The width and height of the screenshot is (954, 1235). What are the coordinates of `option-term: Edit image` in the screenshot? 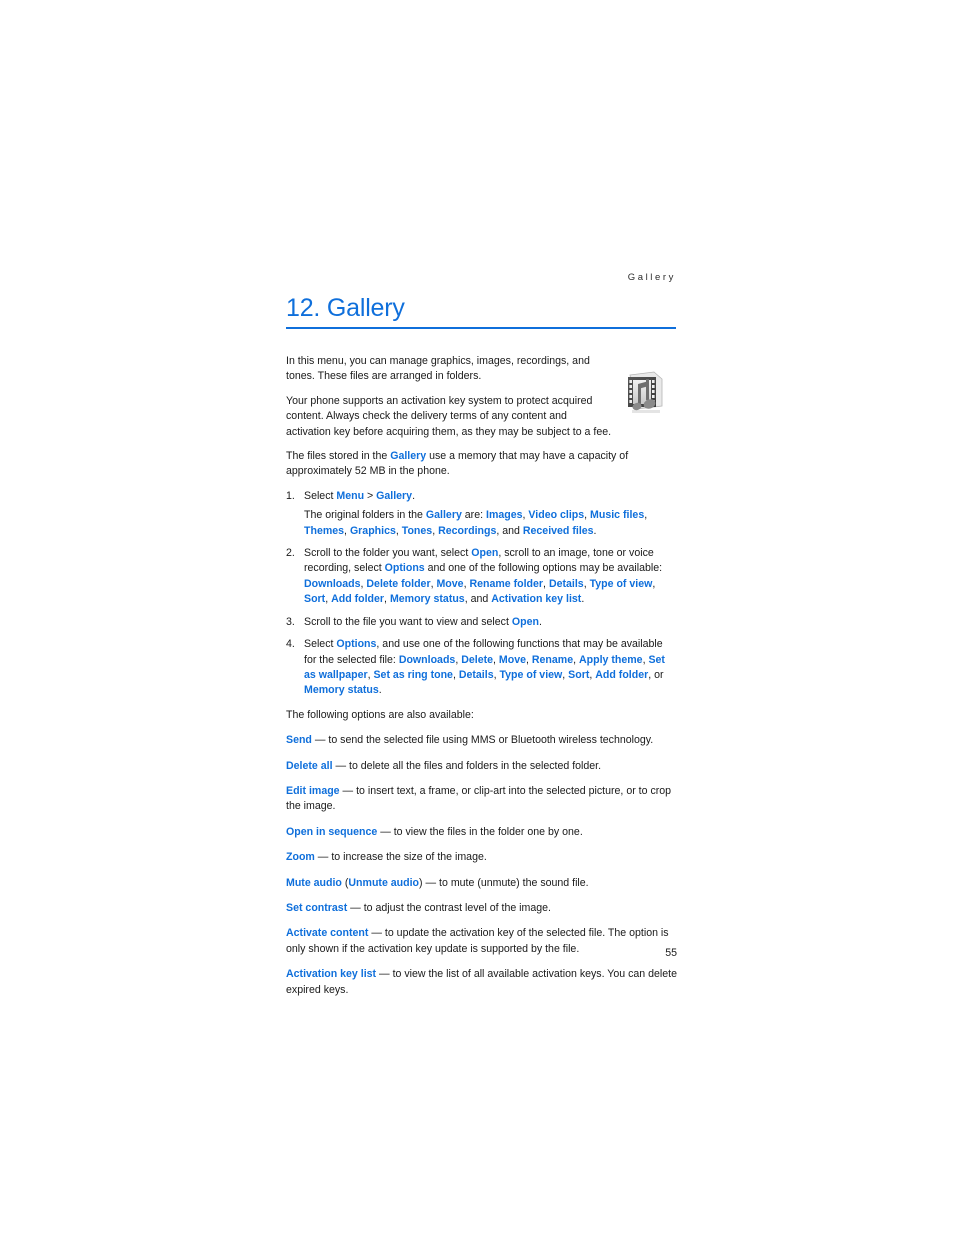 It's located at (313, 790).